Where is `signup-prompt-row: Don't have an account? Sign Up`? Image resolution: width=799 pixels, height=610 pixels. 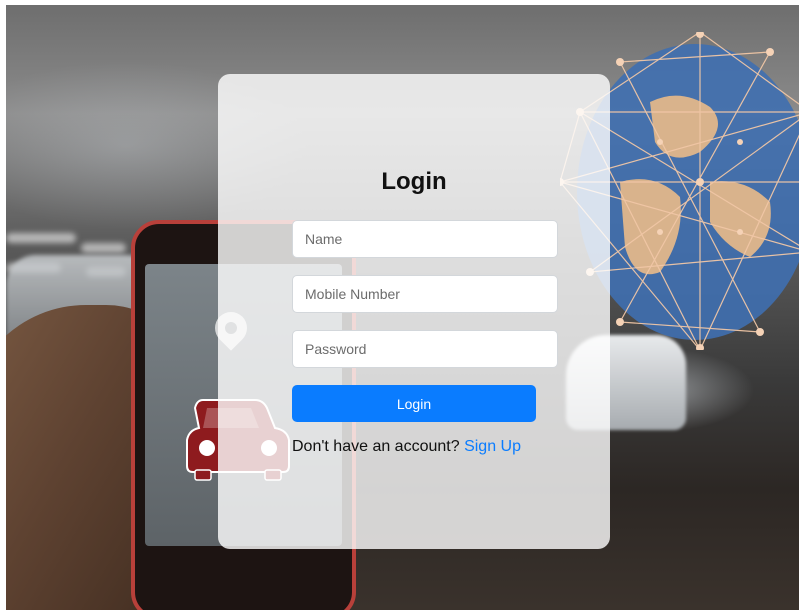
signup-prompt-row: Don't have an account? Sign Up is located at coordinates (406, 447).